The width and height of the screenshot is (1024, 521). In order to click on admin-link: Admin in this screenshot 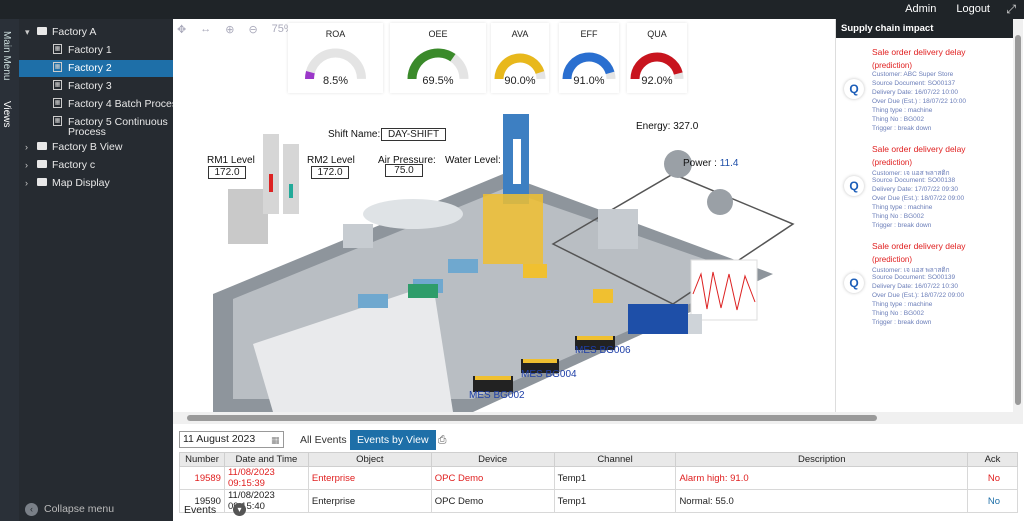, I will do `click(920, 9)`.